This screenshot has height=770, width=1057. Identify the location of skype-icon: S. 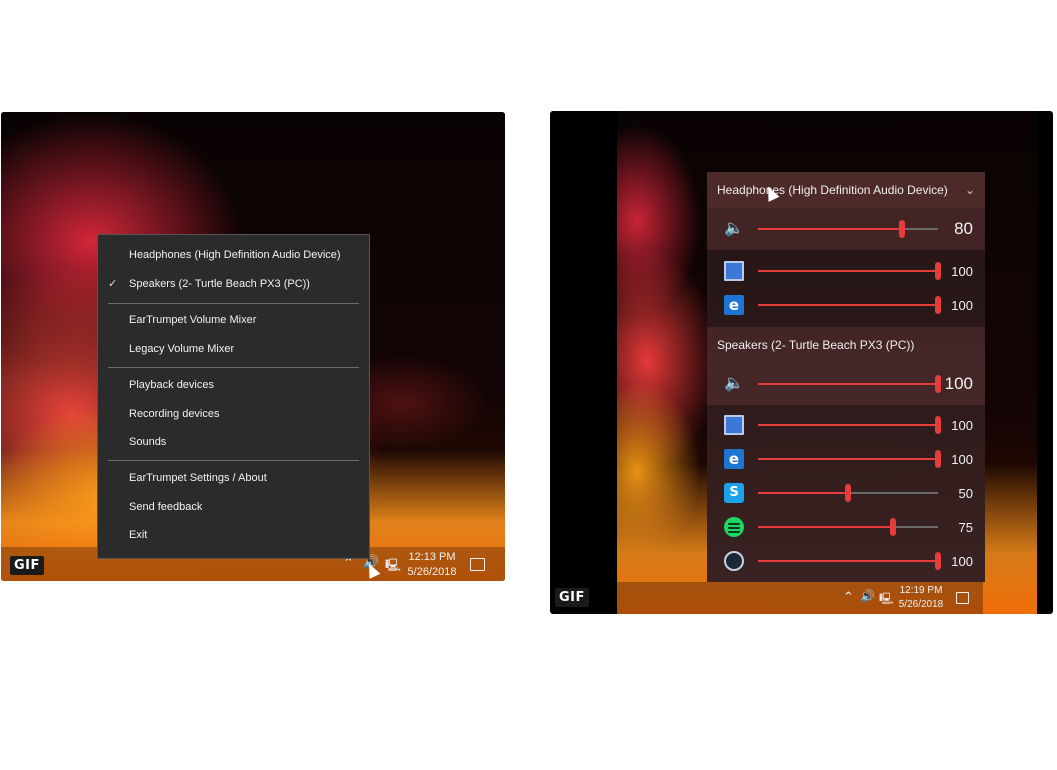
(734, 493).